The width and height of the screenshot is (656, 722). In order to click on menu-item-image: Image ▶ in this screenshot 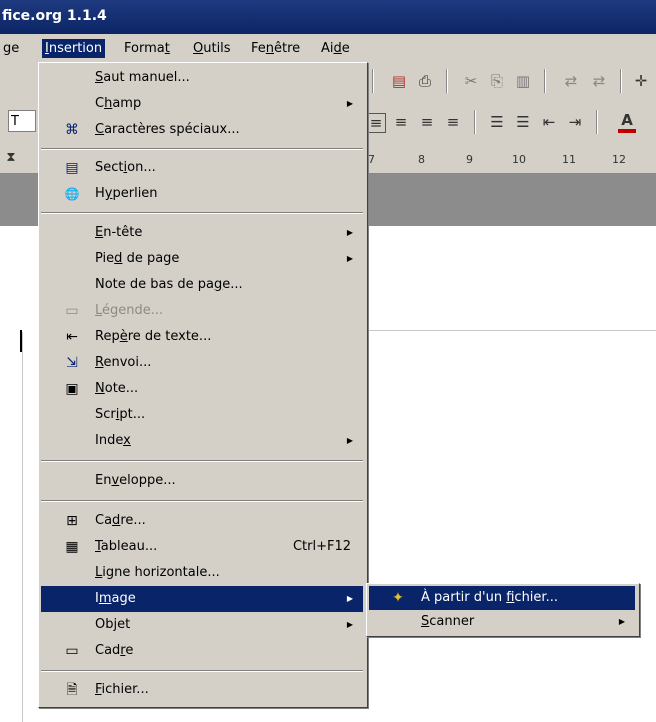, I will do `click(202, 599)`.